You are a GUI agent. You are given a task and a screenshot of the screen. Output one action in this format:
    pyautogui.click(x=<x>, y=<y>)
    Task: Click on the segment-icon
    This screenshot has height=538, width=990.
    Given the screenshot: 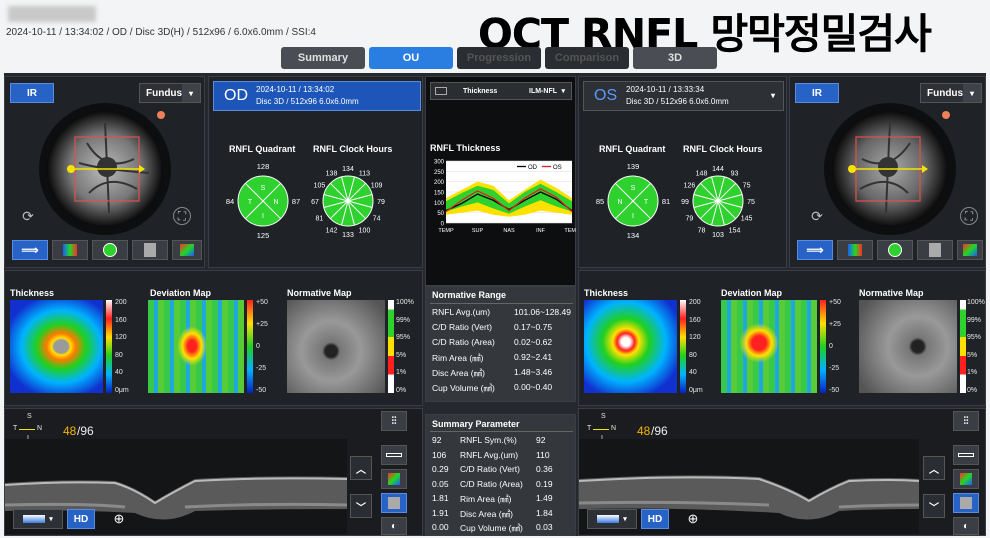 What is the action you would take?
    pyautogui.click(x=966, y=455)
    